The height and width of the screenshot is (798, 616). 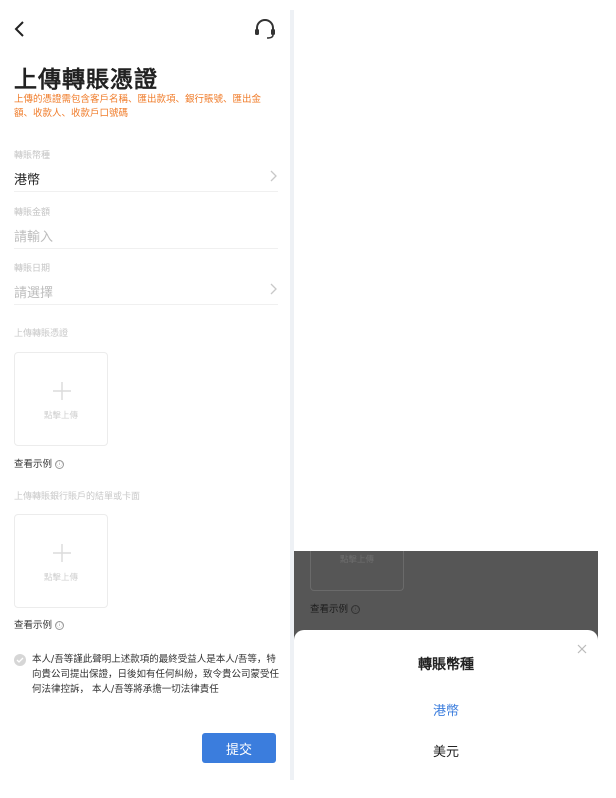 I want to click on dimmed-example-text: 查看示例, so click(x=329, y=609).